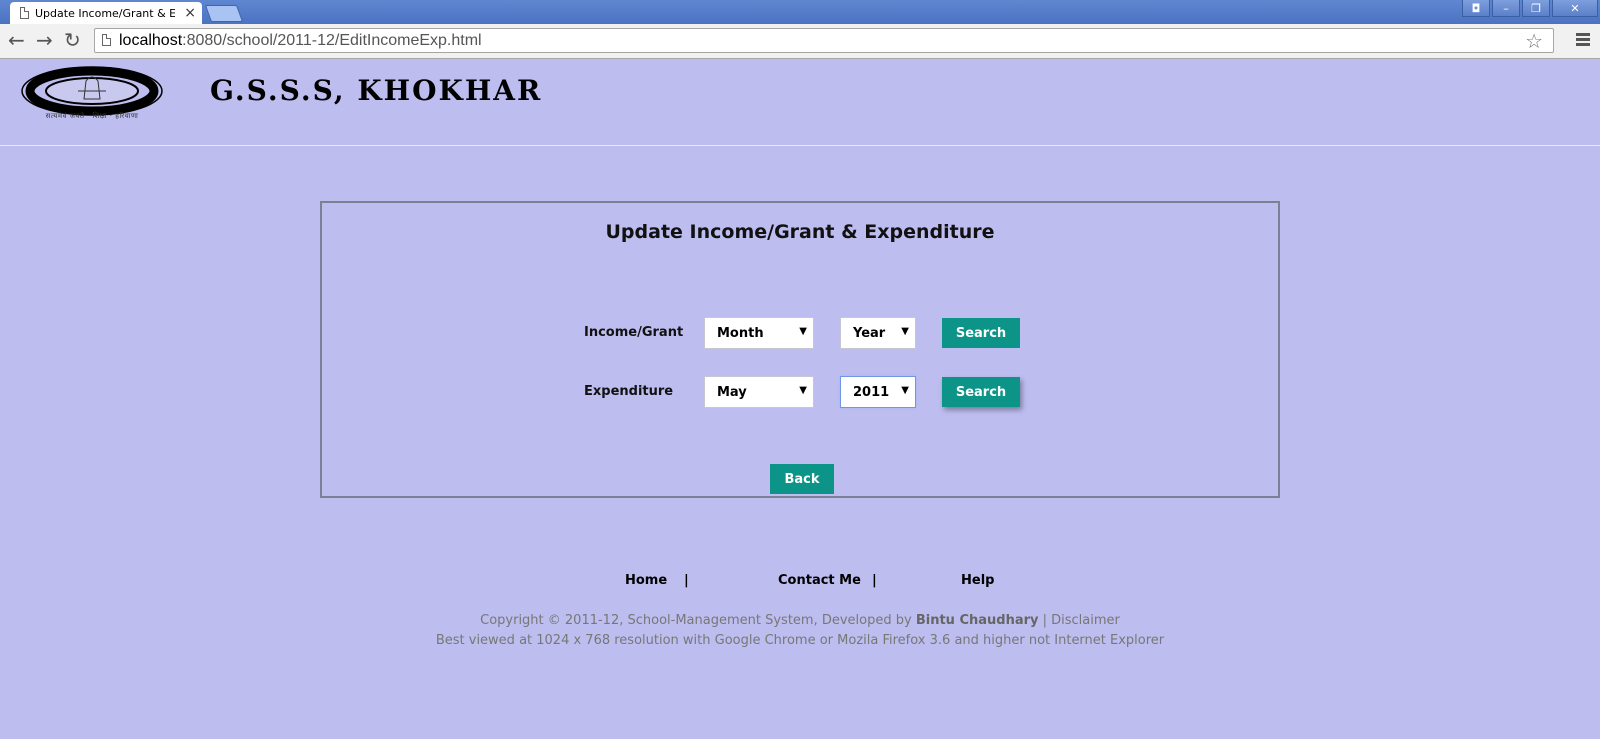  Describe the element at coordinates (634, 332) in the screenshot. I see `income-grant-label: Income/Grant` at that location.